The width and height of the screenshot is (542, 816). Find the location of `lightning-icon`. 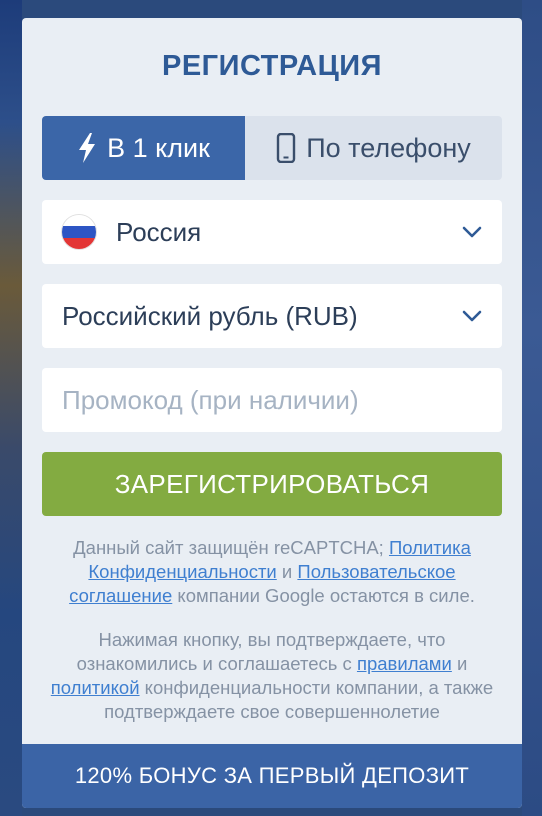

lightning-icon is located at coordinates (87, 148).